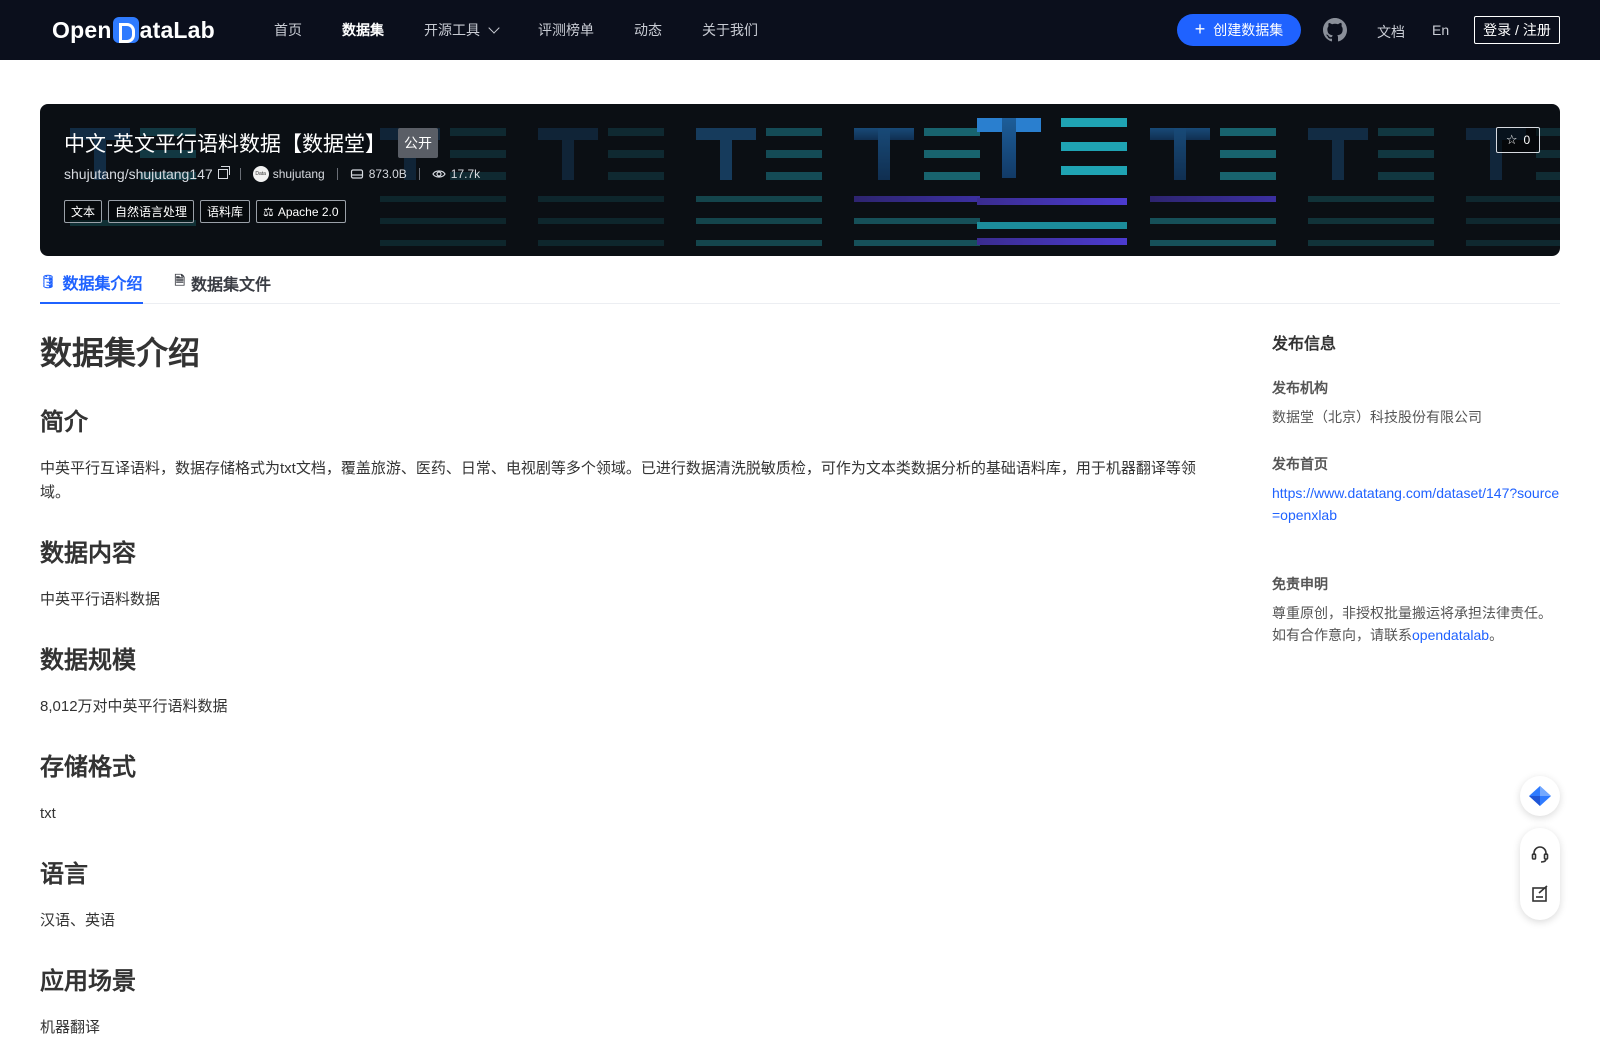  Describe the element at coordinates (308, 211) in the screenshot. I see `license-label: Apache 2.0` at that location.